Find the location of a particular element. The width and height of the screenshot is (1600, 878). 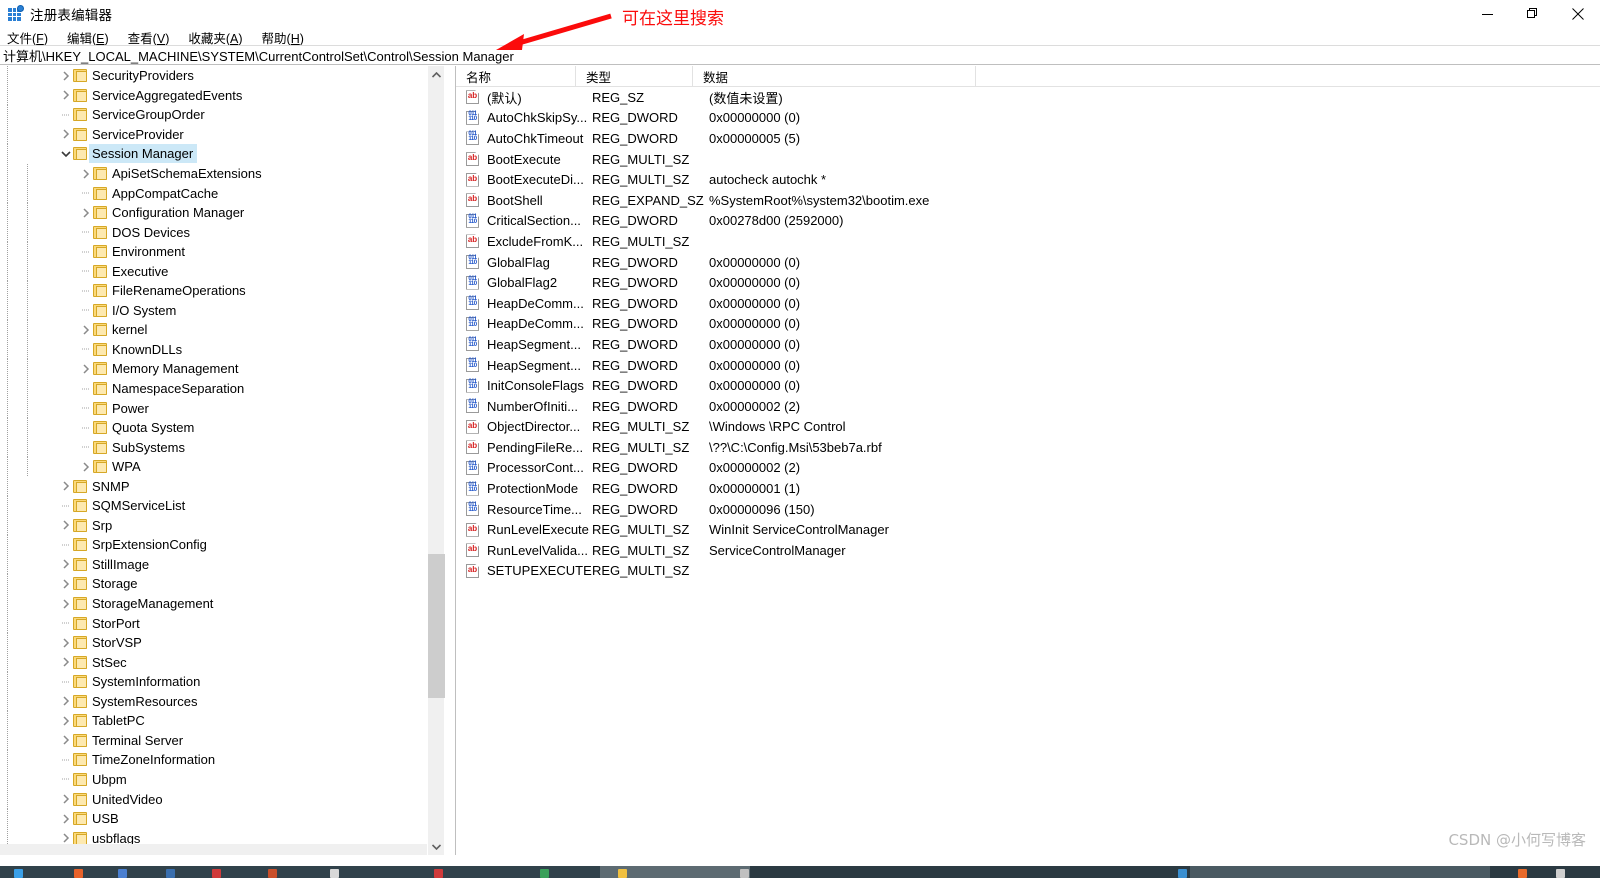

tree-item-wpa: WPA is located at coordinates (215, 467).